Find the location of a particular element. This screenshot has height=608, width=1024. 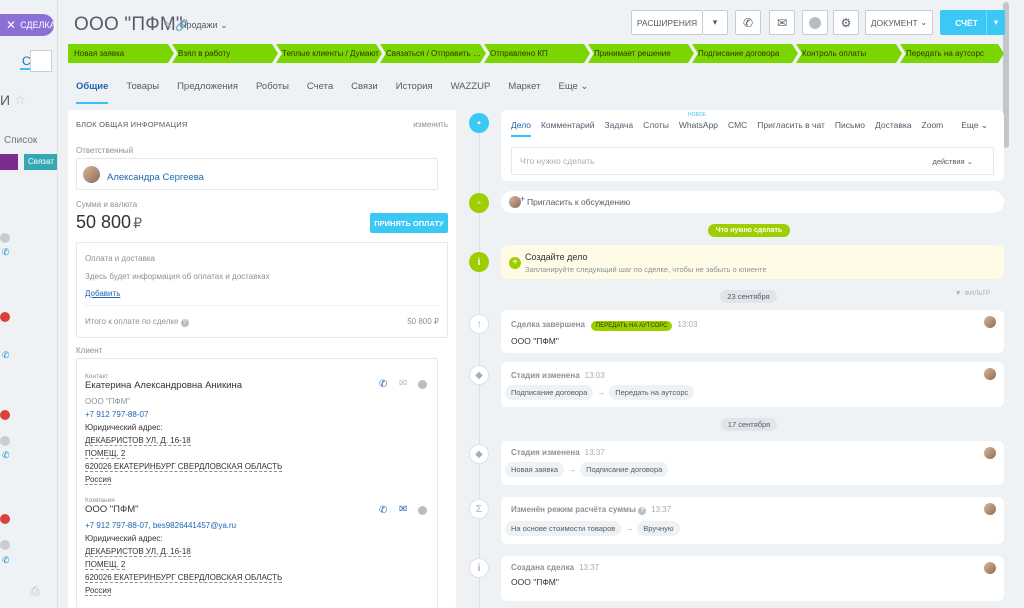

backdrop-user-icon is located at coordinates (5, 415).